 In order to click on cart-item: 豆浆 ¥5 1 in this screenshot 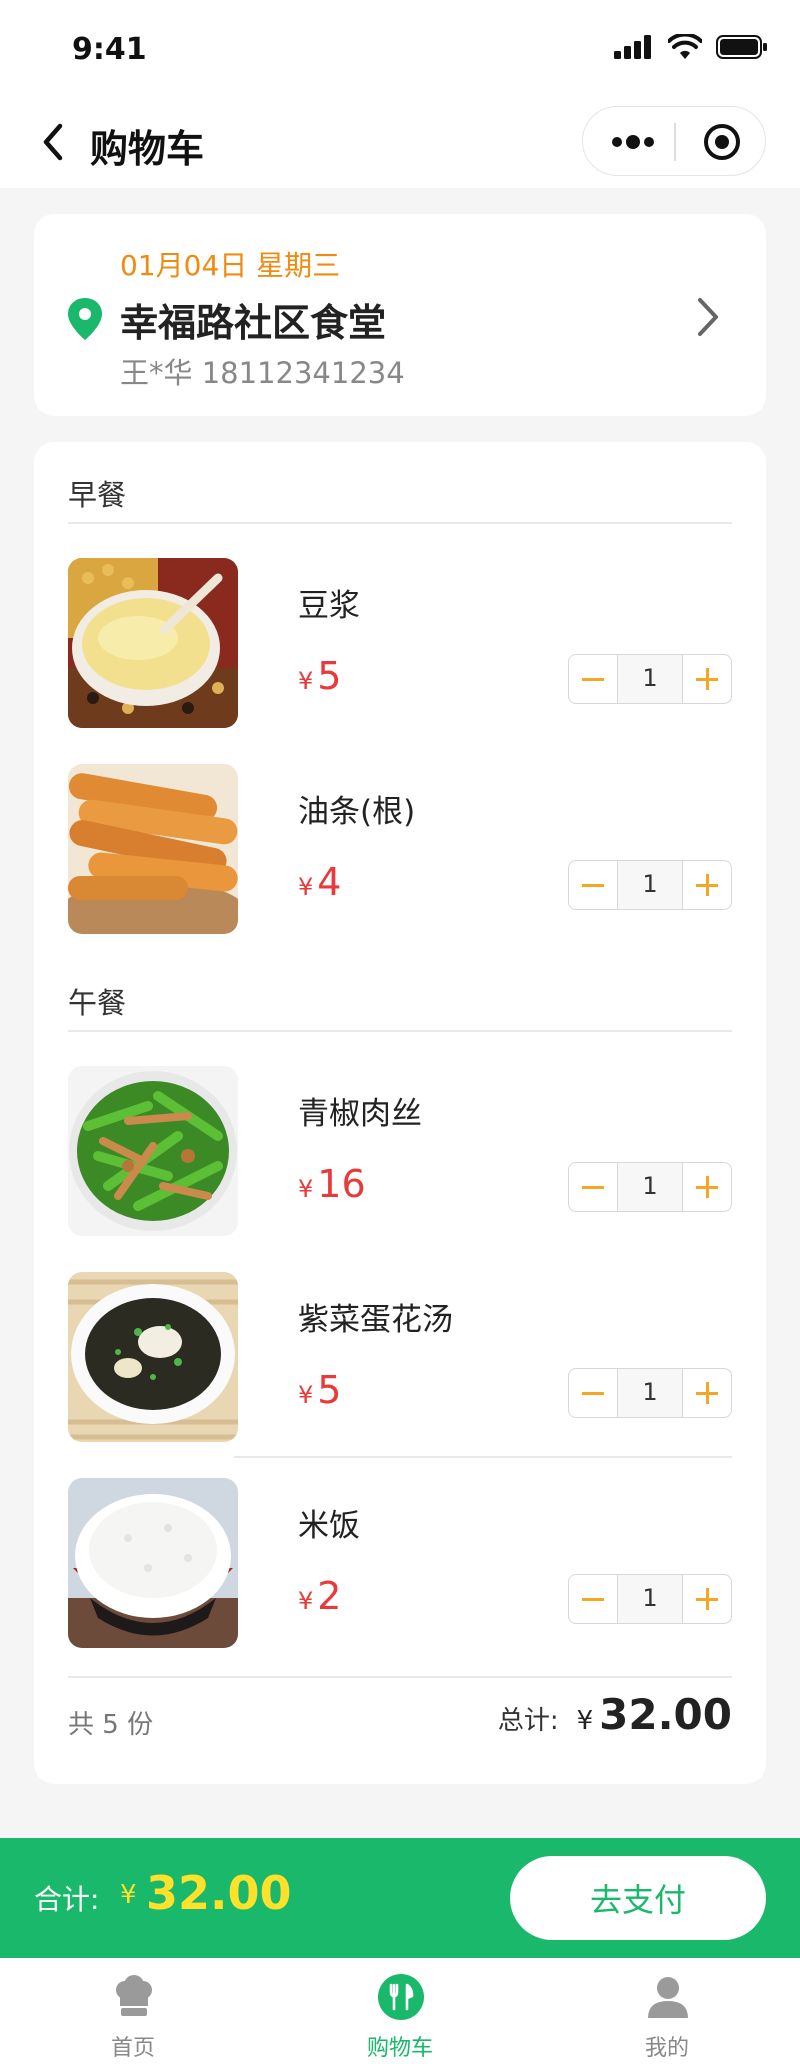, I will do `click(400, 643)`.